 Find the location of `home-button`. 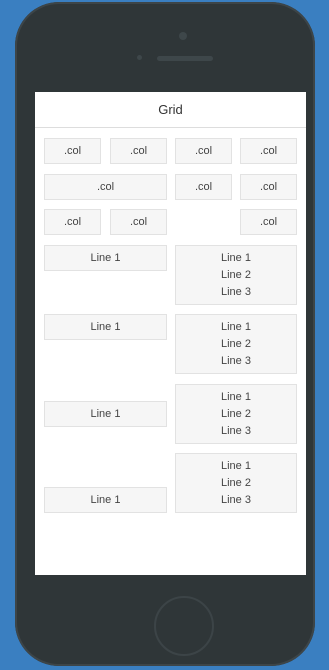

home-button is located at coordinates (184, 626).